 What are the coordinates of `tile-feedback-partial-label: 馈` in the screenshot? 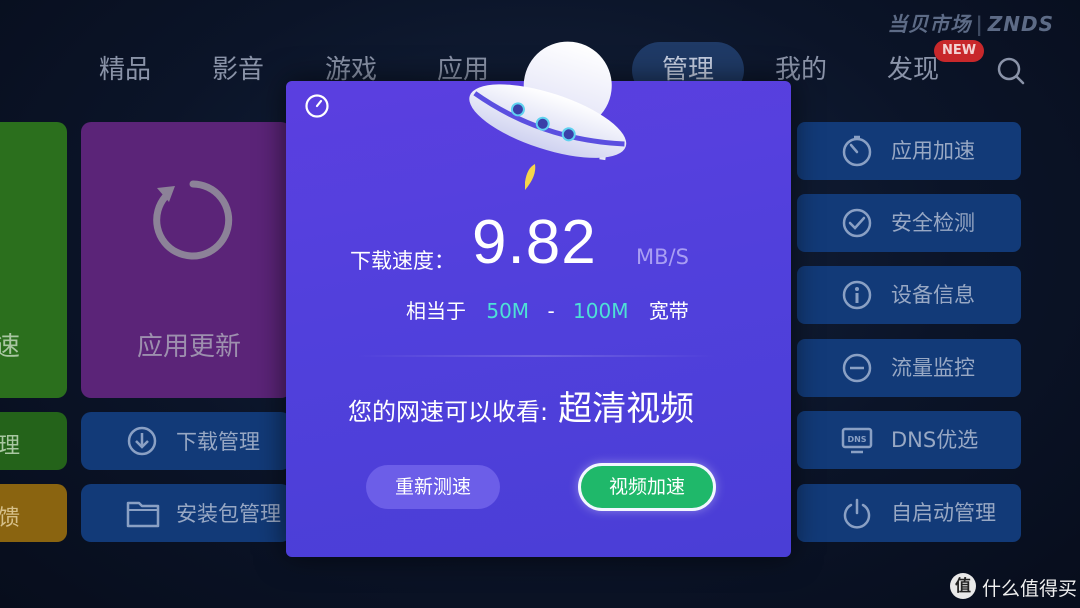 It's located at (10, 518).